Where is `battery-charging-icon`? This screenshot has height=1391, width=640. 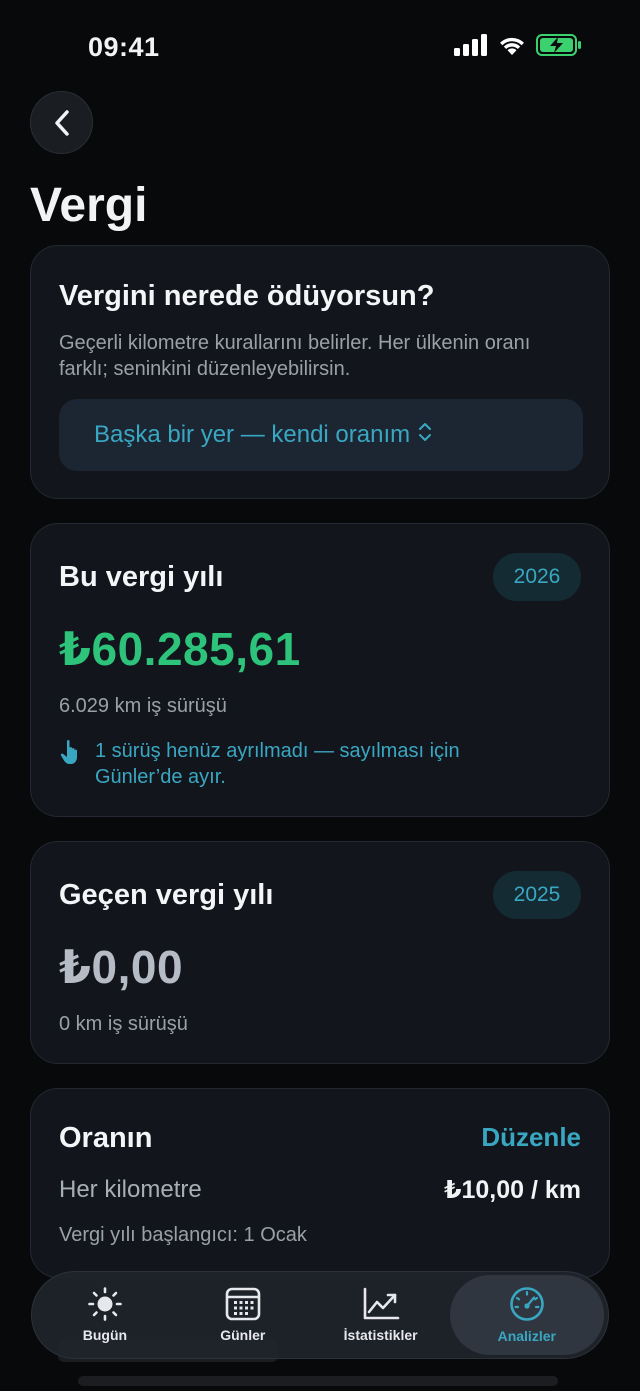 battery-charging-icon is located at coordinates (558, 45).